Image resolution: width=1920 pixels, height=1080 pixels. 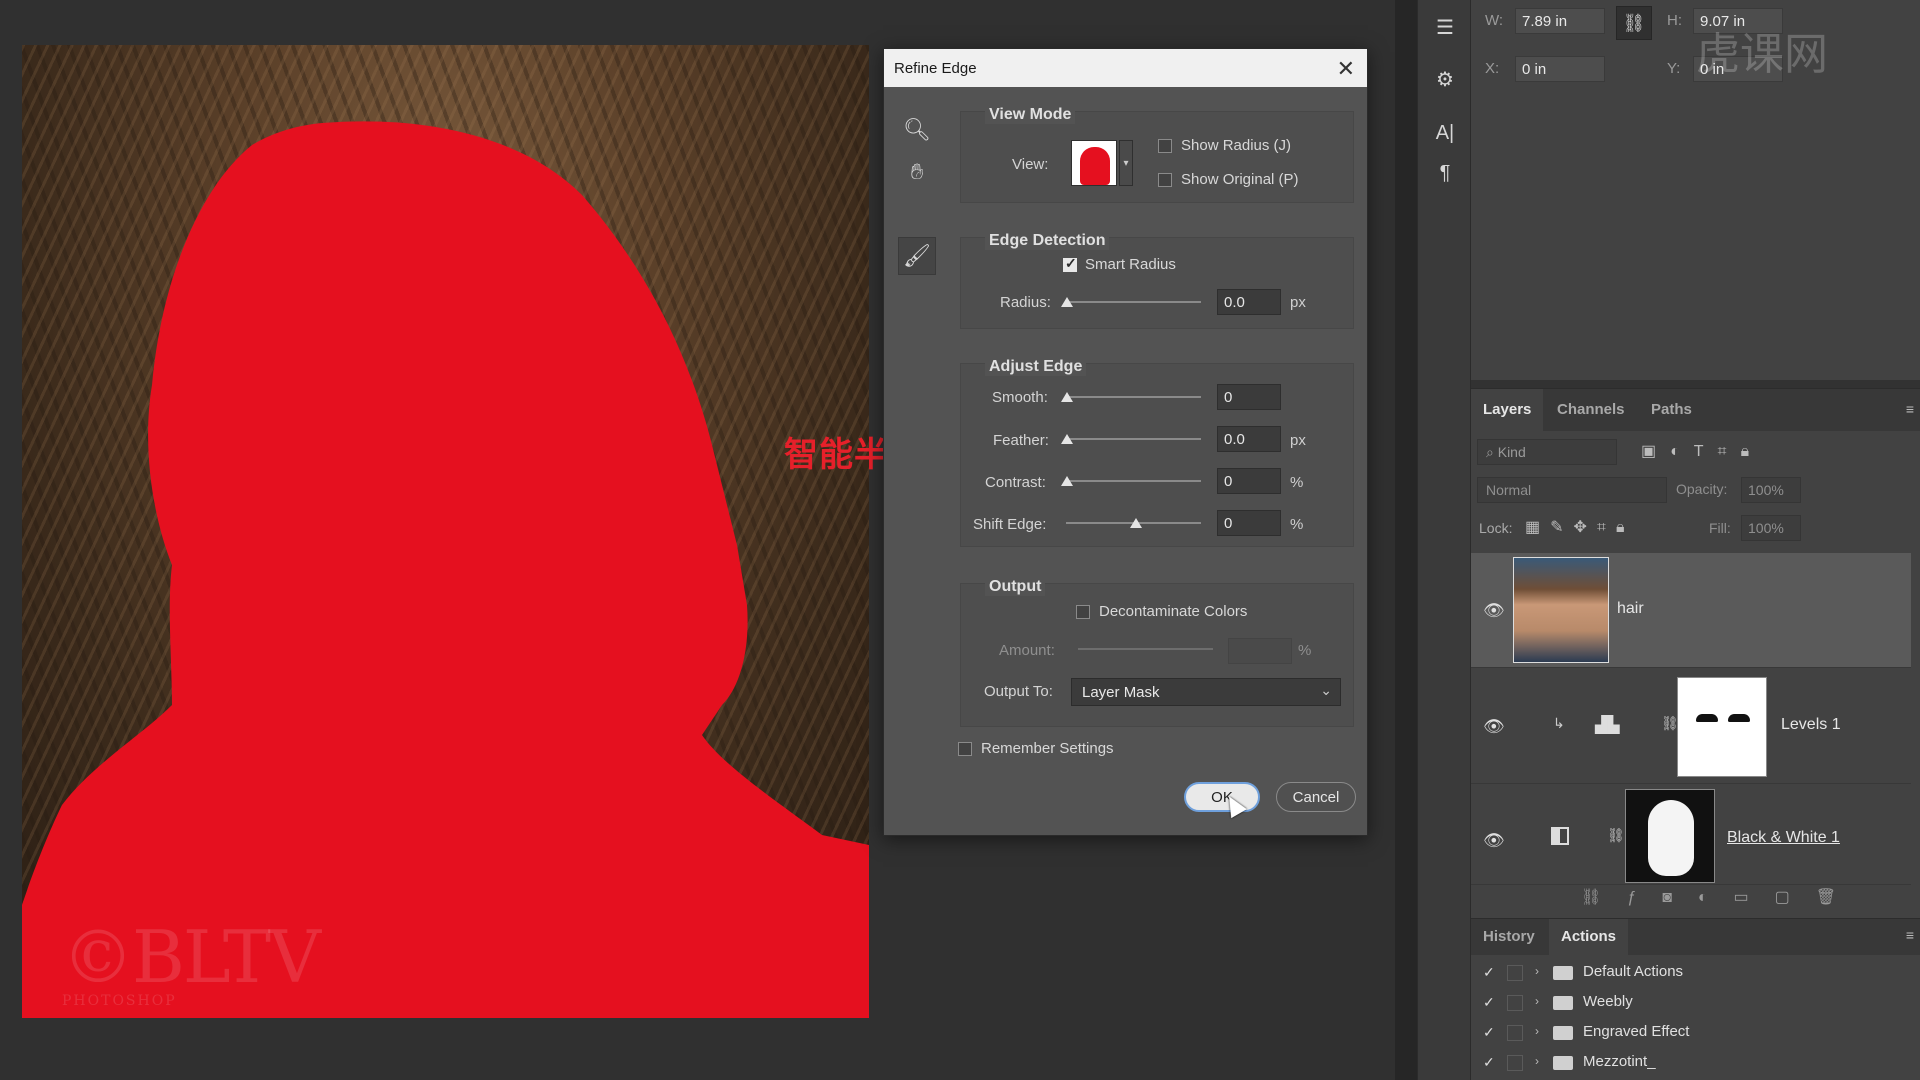 I want to click on width-field: 7.89 in, so click(x=1560, y=21).